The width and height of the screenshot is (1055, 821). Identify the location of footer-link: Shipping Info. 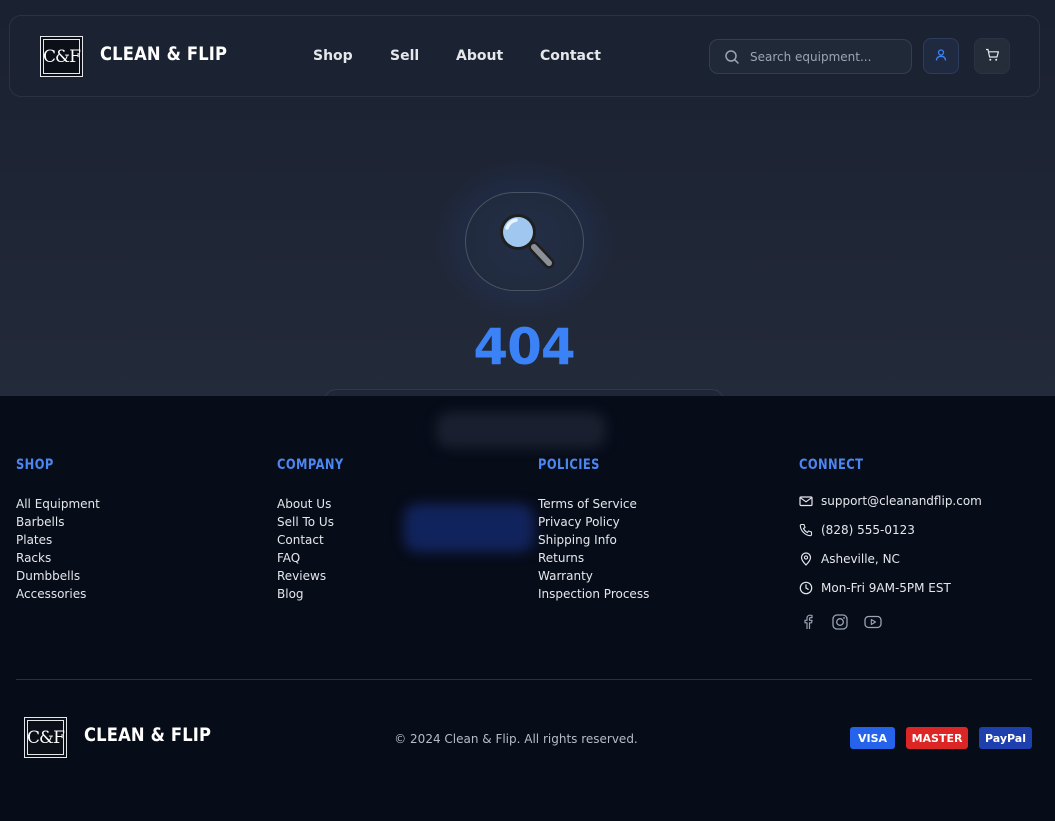
(593, 540).